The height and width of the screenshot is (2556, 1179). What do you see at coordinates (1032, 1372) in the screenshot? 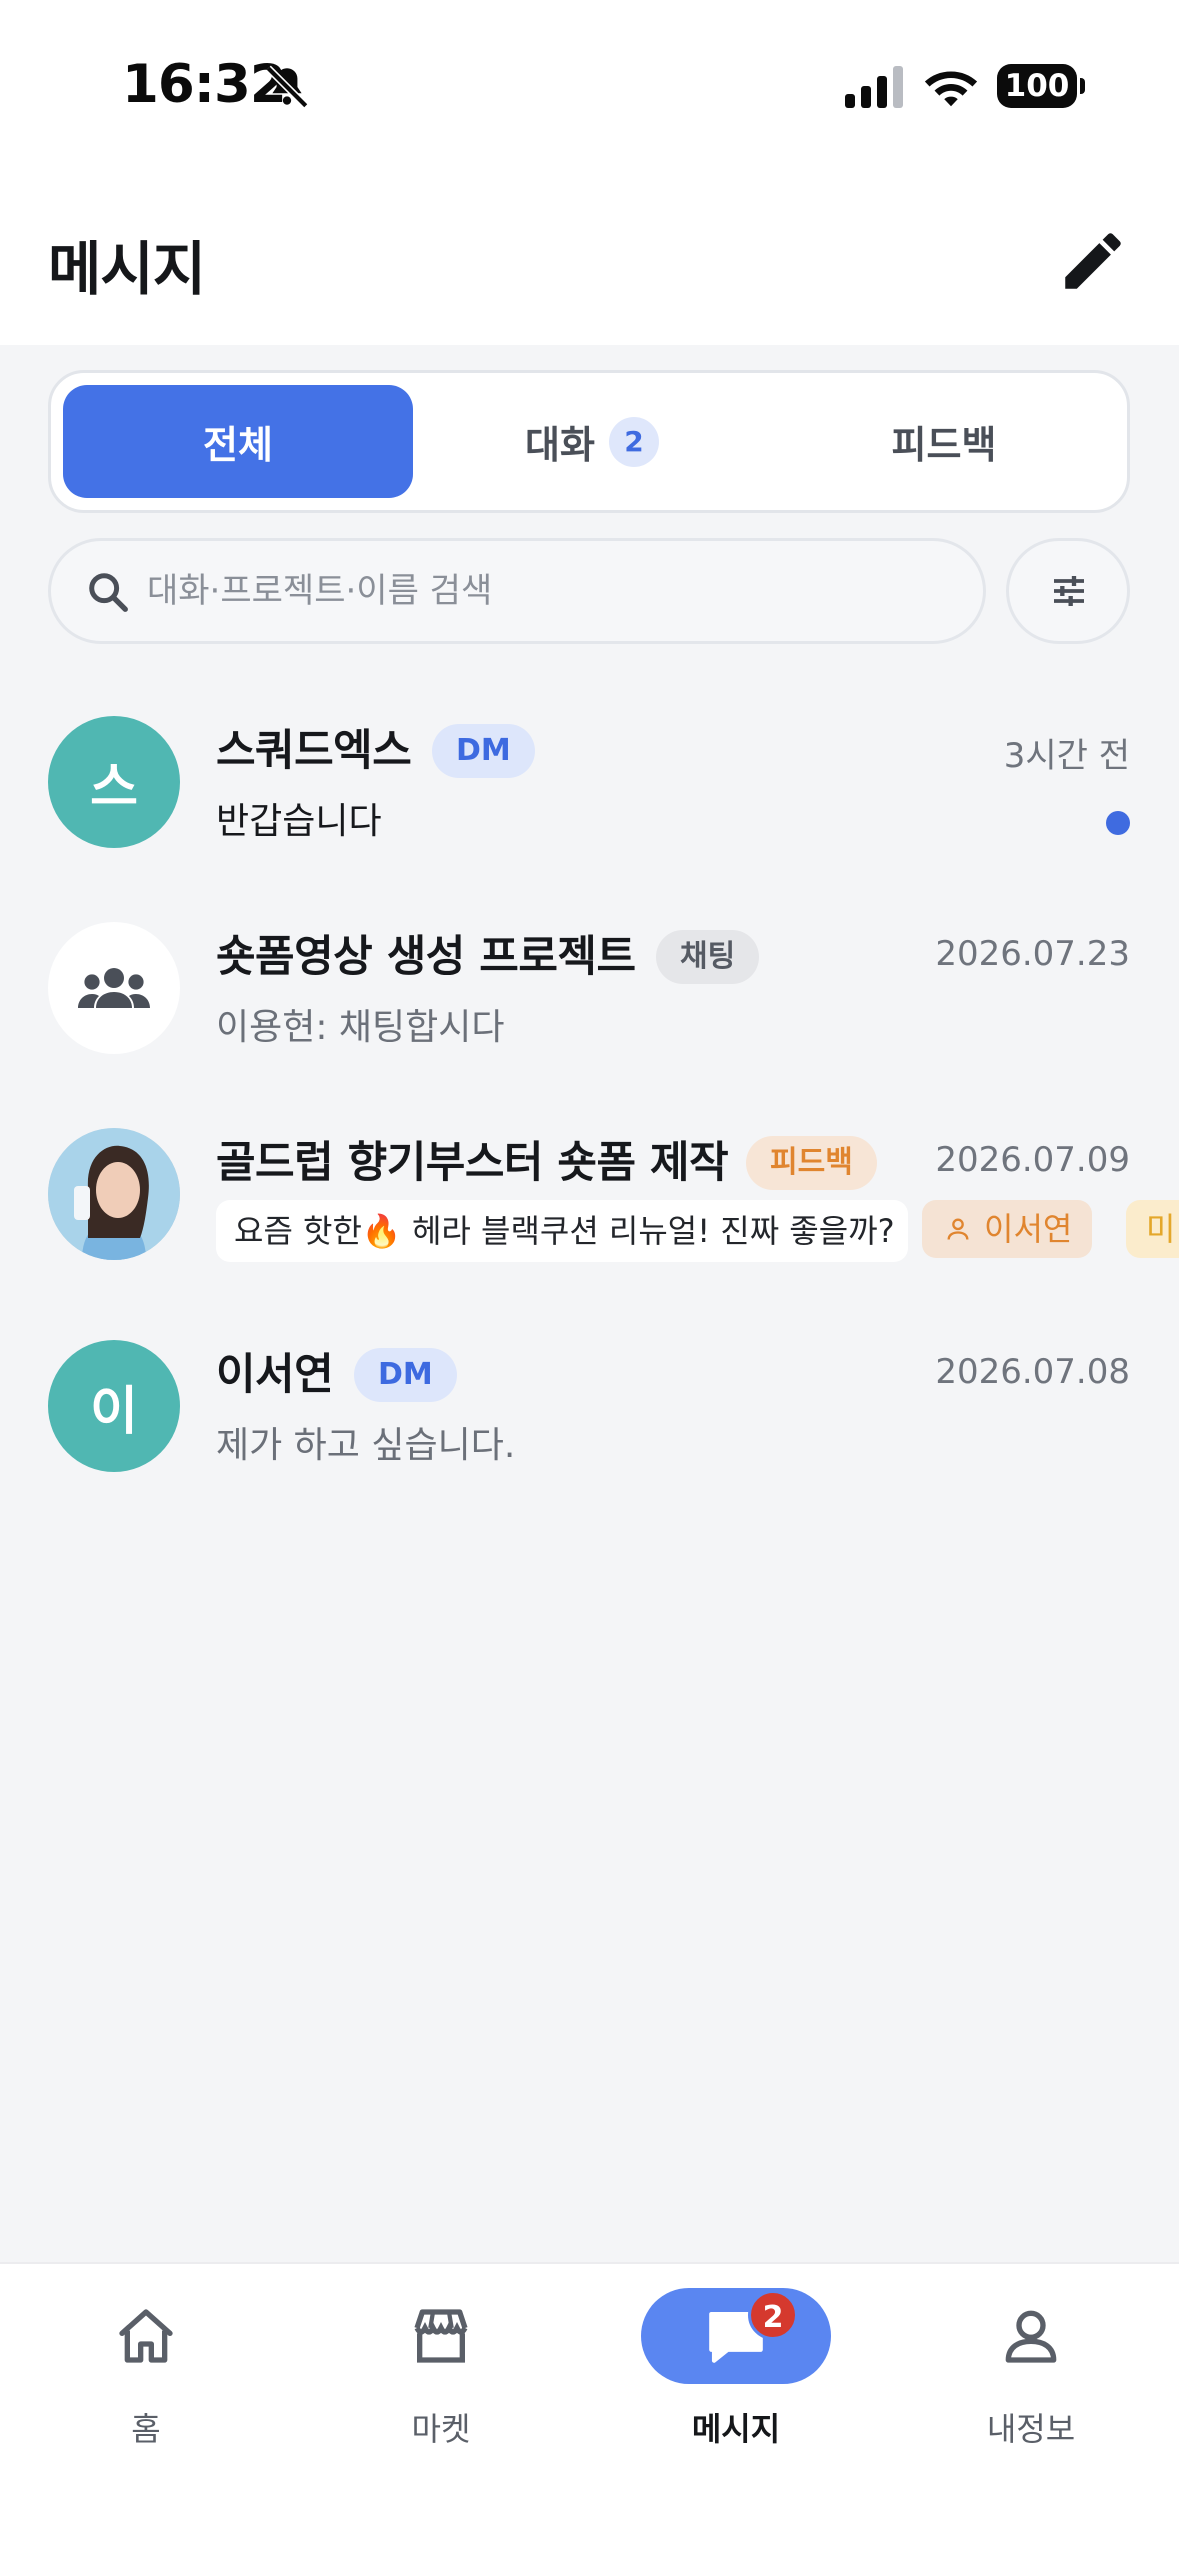
I see `conversation-time: 2026.07.08` at bounding box center [1032, 1372].